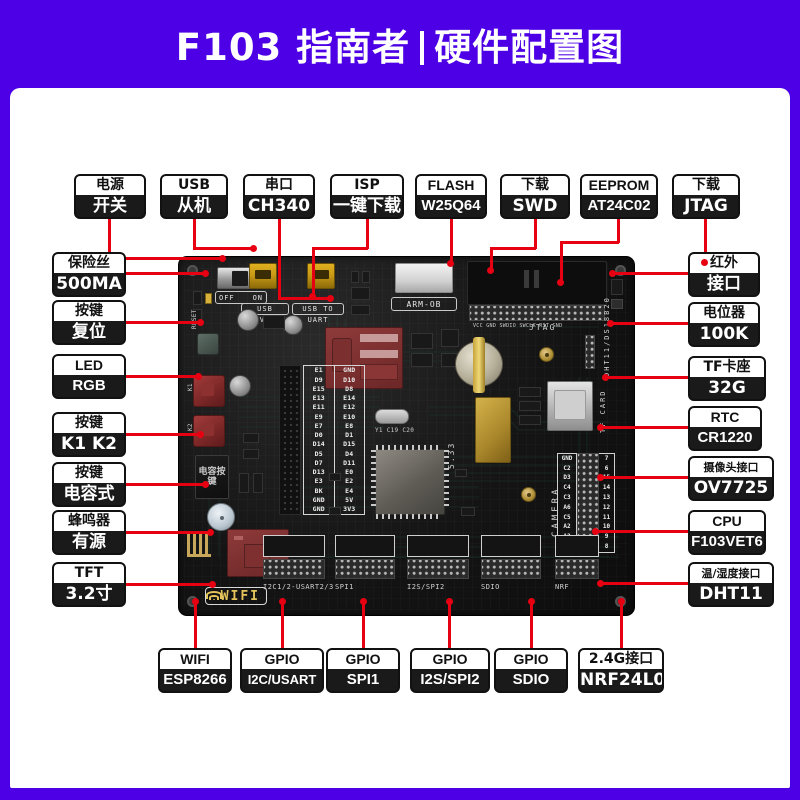 The image size is (800, 800). Describe the element at coordinates (282, 680) in the screenshot. I see `callout-value: I2C/USART` at that location.